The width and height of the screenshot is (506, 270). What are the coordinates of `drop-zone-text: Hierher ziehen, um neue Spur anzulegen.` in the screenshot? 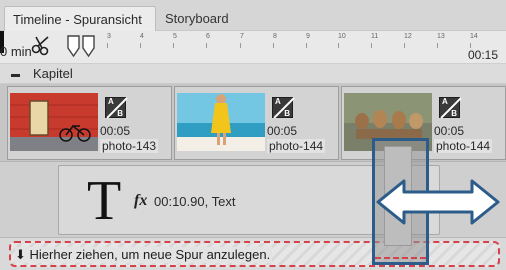 It's located at (150, 254).